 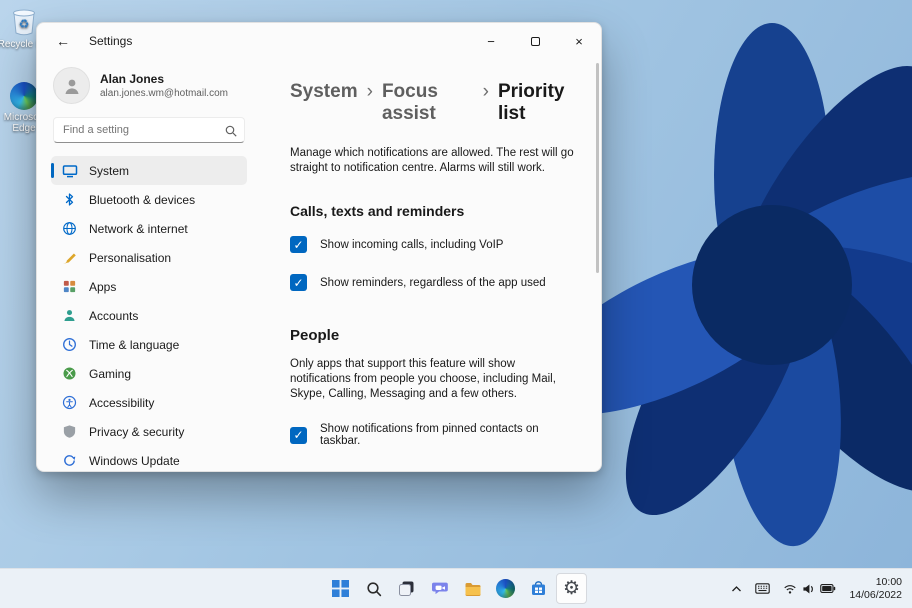 What do you see at coordinates (319, 41) in the screenshot?
I see `titlebar: ← Settings − ×` at bounding box center [319, 41].